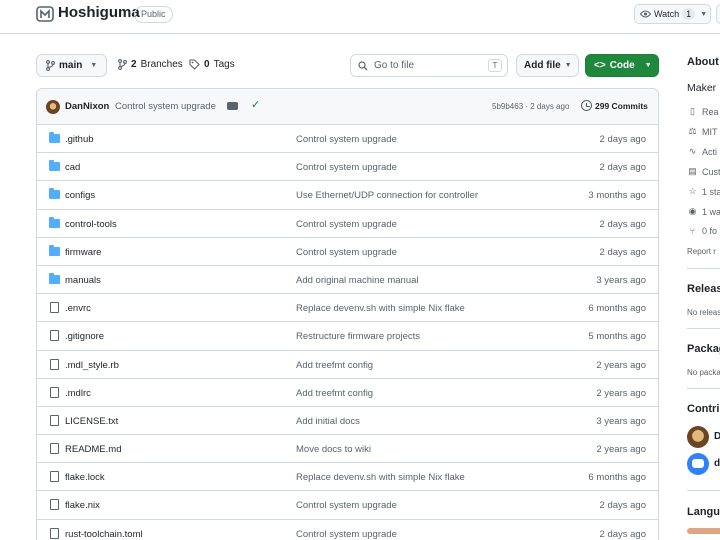  What do you see at coordinates (530, 106) in the screenshot?
I see `commit-hash-time: 5b9b463 · 2 days ago` at bounding box center [530, 106].